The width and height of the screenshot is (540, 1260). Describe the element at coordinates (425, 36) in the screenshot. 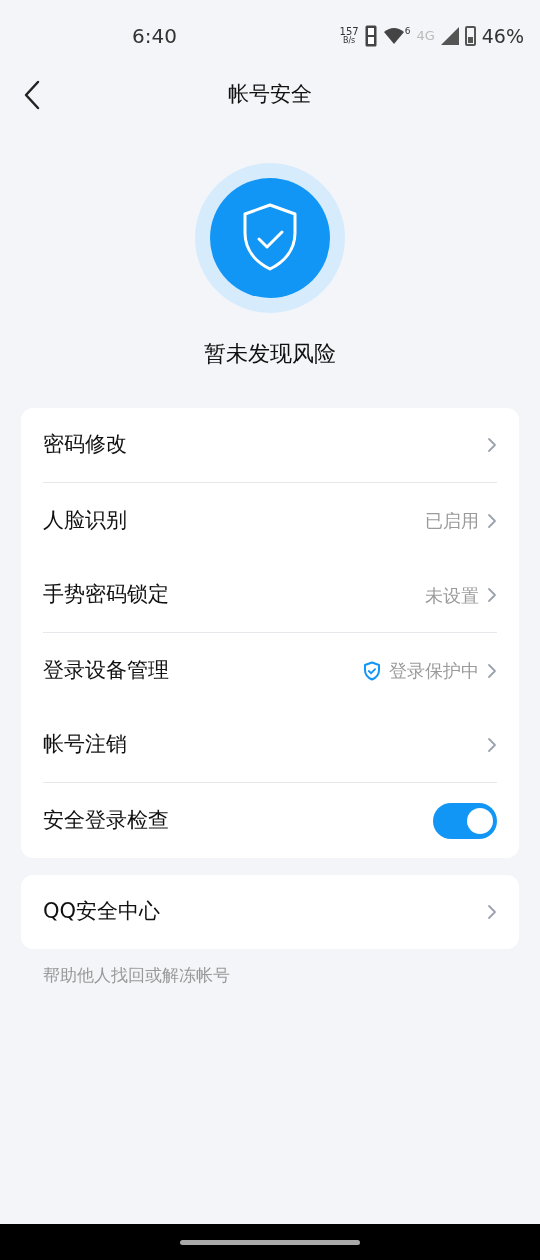

I see `network-type: 4G` at that location.